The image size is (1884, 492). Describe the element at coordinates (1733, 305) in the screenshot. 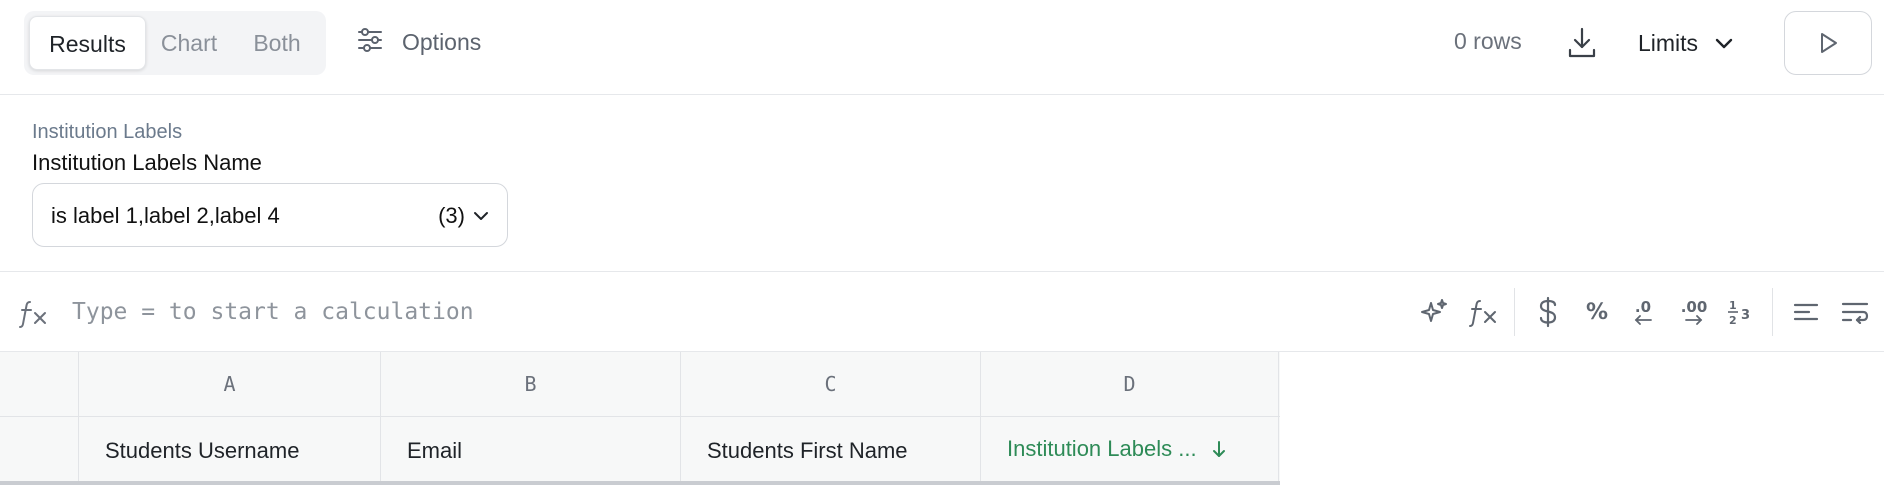

I see `svg-text: 1` at that location.